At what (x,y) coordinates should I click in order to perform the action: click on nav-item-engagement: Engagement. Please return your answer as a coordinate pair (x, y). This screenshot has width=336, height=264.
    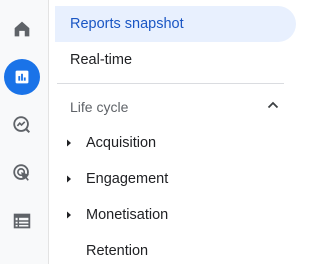
    Looking at the image, I should click on (111, 179).